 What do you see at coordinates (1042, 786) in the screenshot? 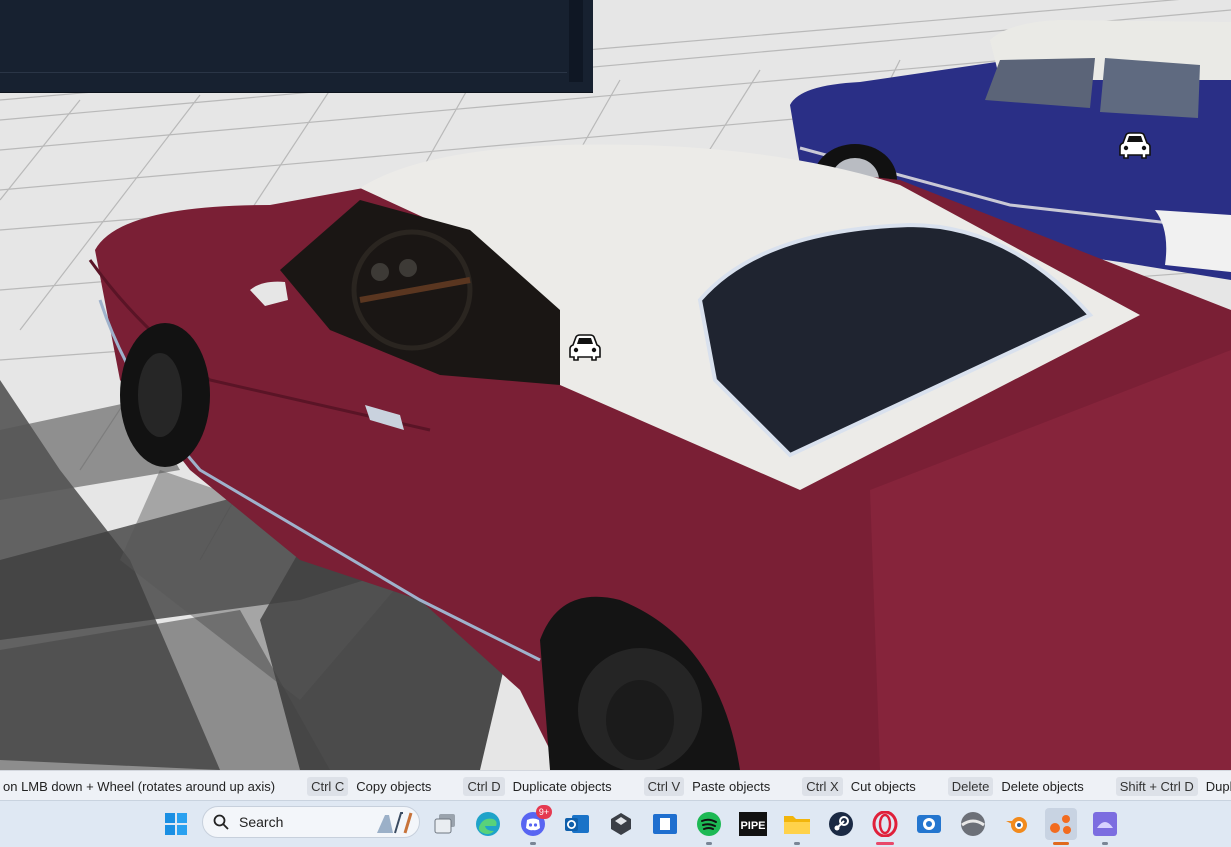
I see `hint-action: Delete objects` at bounding box center [1042, 786].